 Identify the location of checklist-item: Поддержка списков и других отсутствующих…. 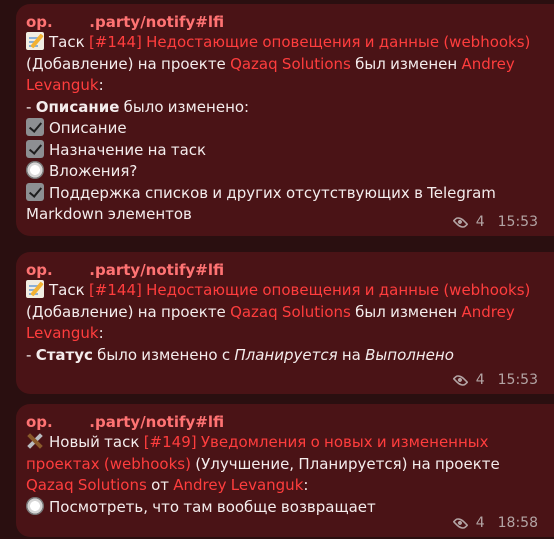
(284, 193).